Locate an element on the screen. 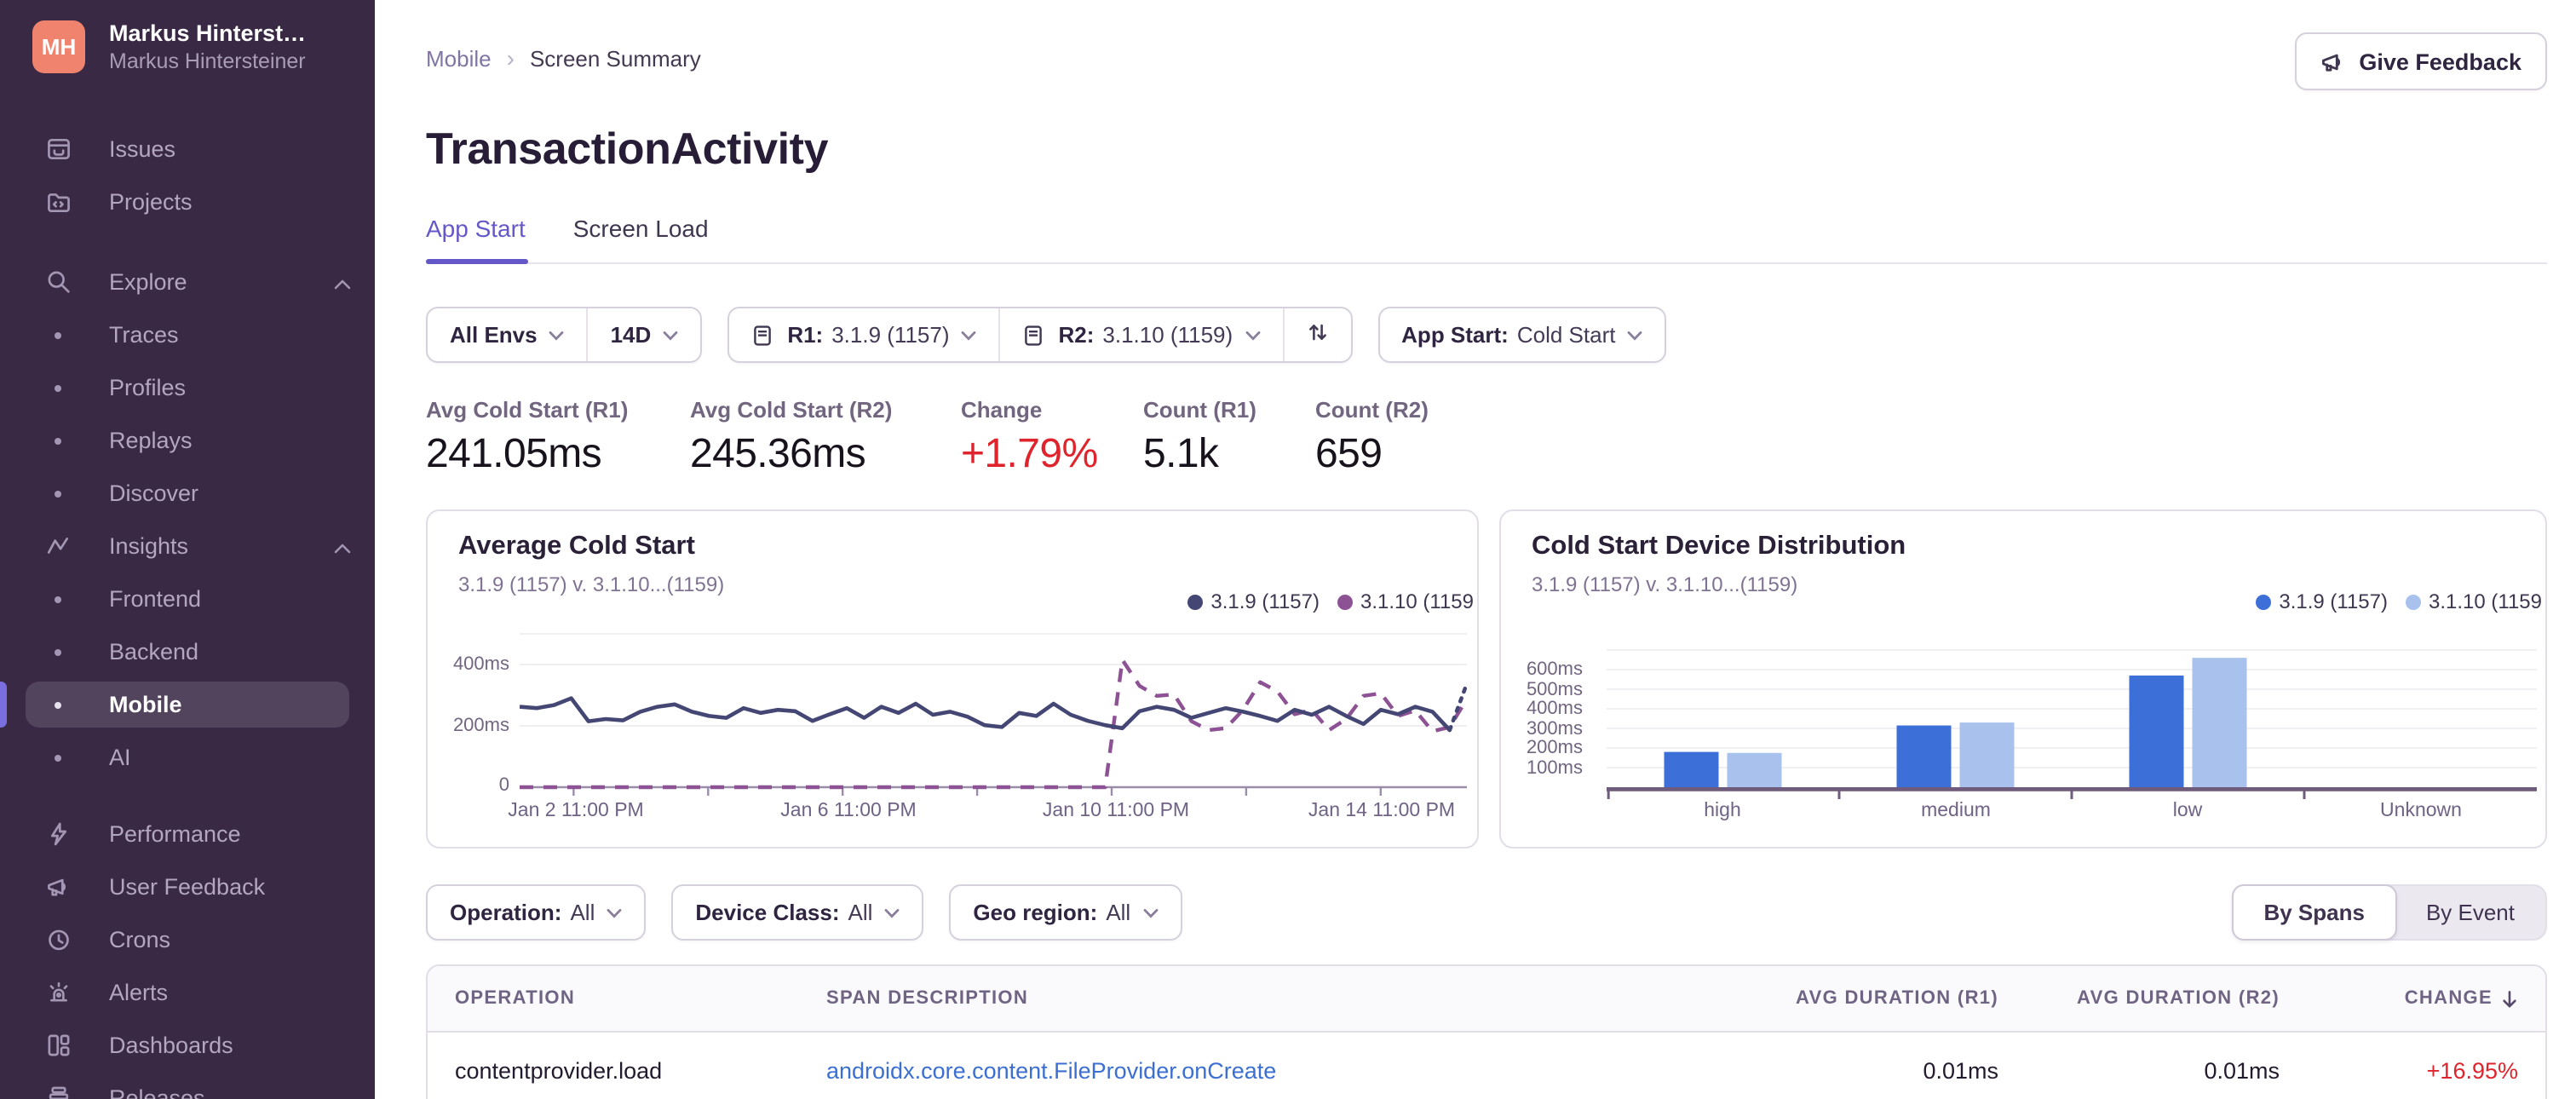  tab-screen-load: Screen Load is located at coordinates (641, 238).